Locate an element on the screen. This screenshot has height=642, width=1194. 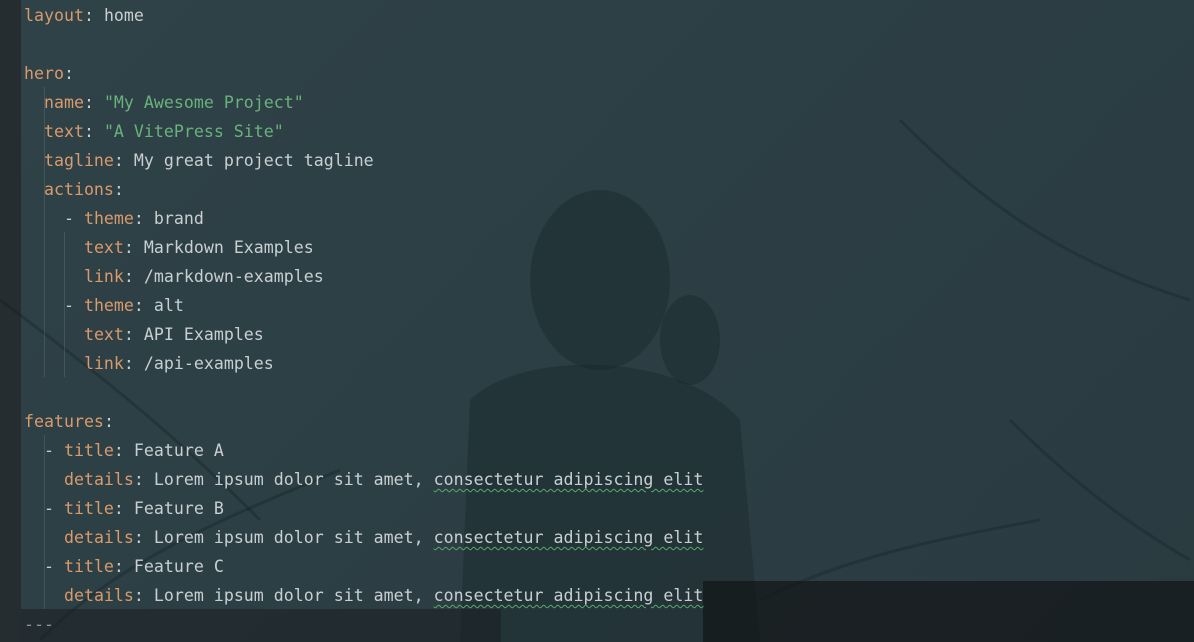
yaml-value: Feature C is located at coordinates (178, 566).